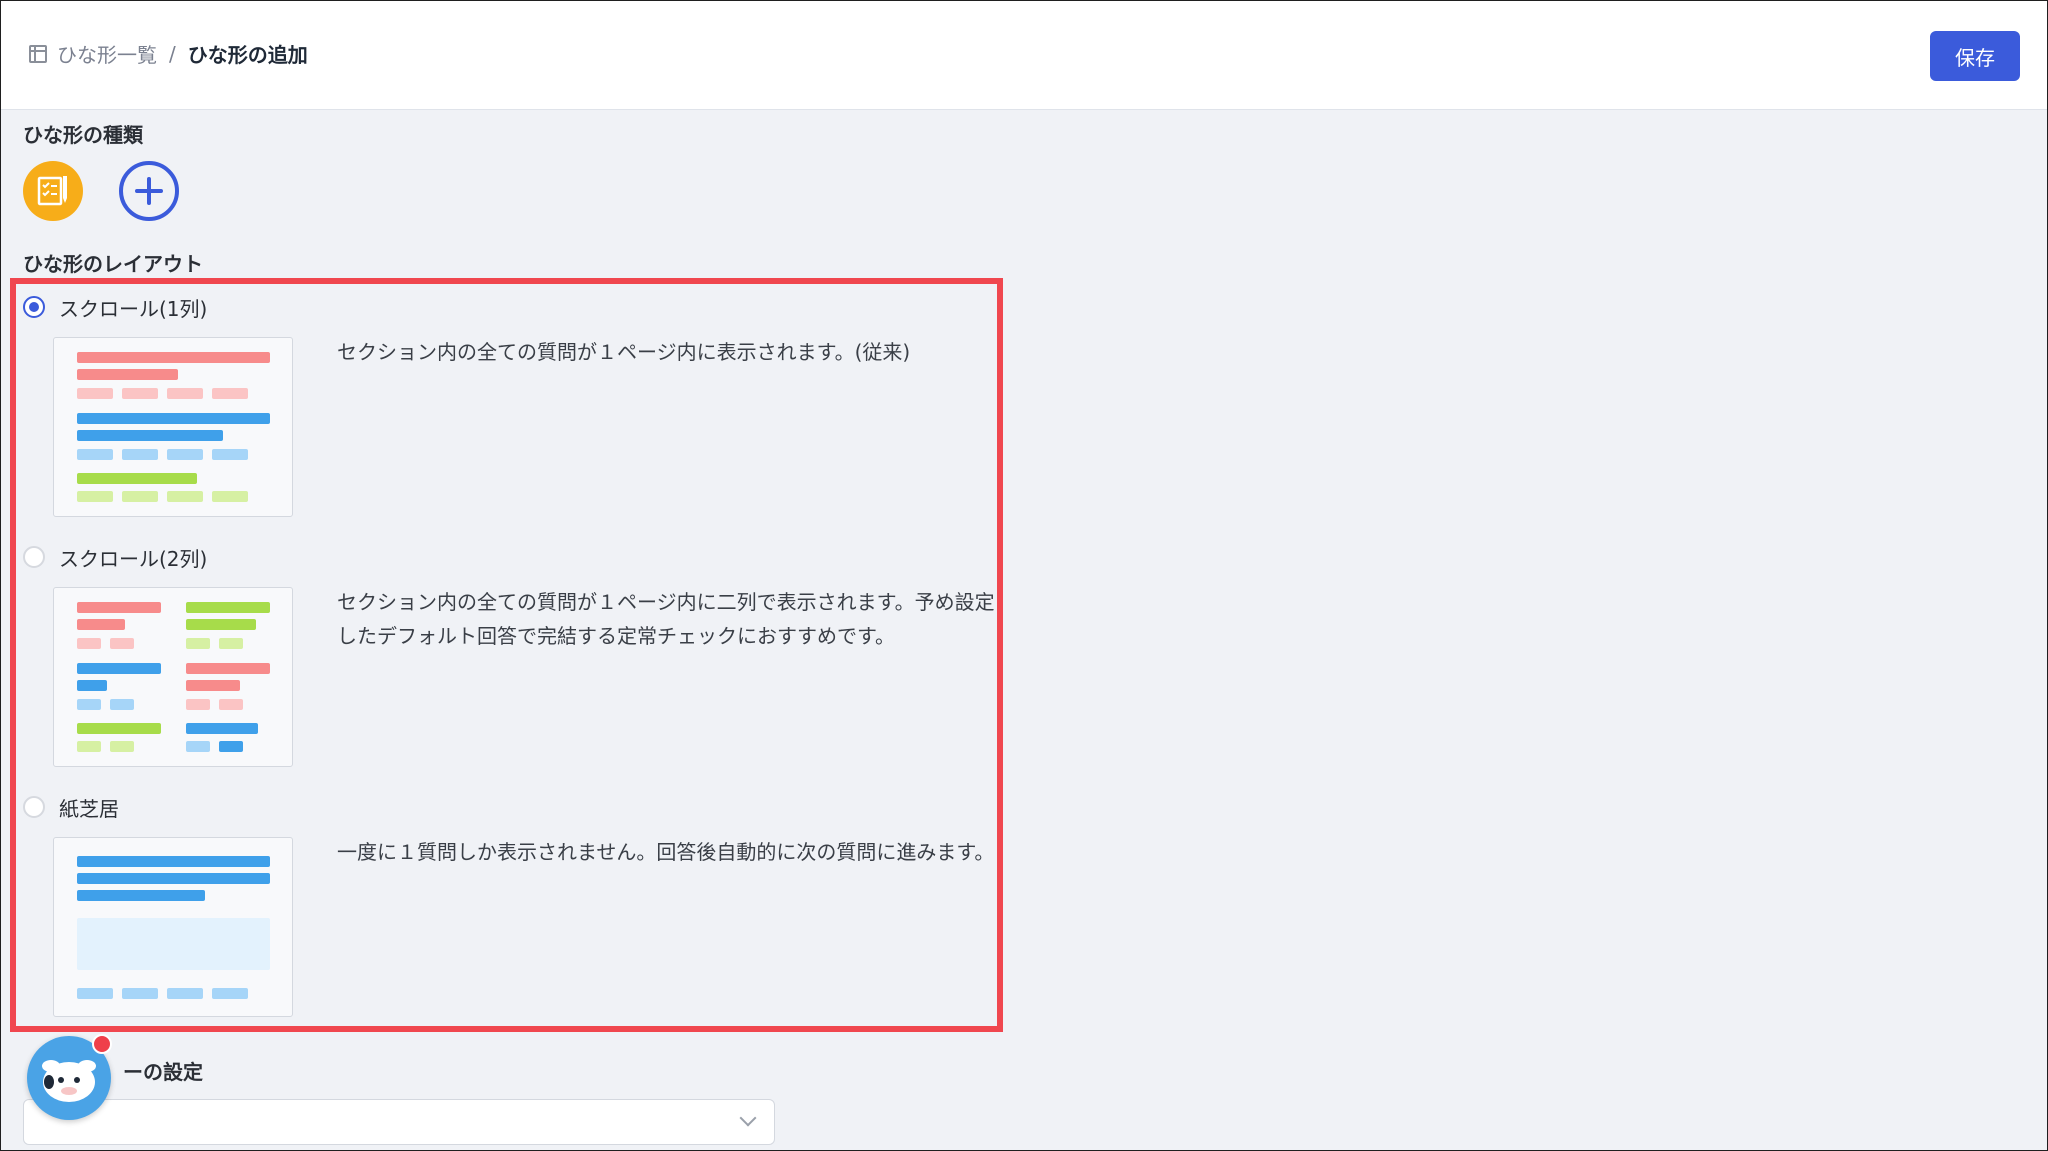 This screenshot has height=1151, width=2048. Describe the element at coordinates (89, 807) in the screenshot. I see `option-label-slideshow: 紙芝居` at that location.